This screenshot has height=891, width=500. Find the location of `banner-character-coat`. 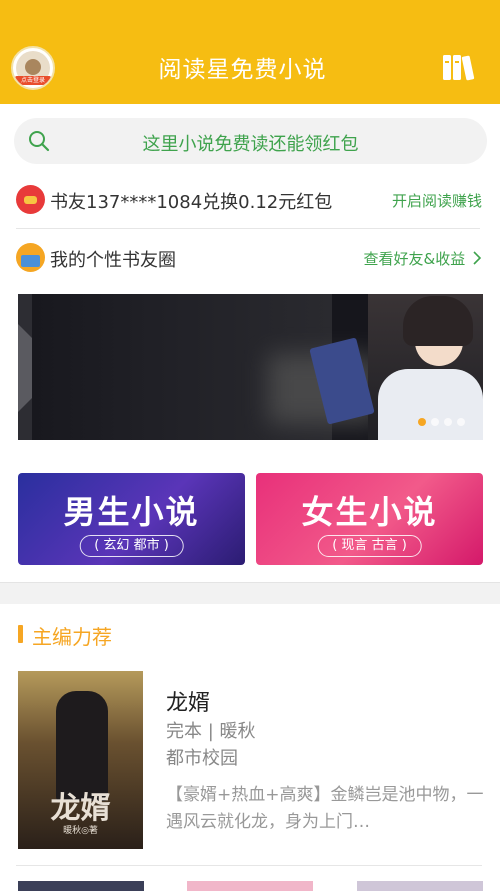

banner-character-coat is located at coordinates (430, 404).